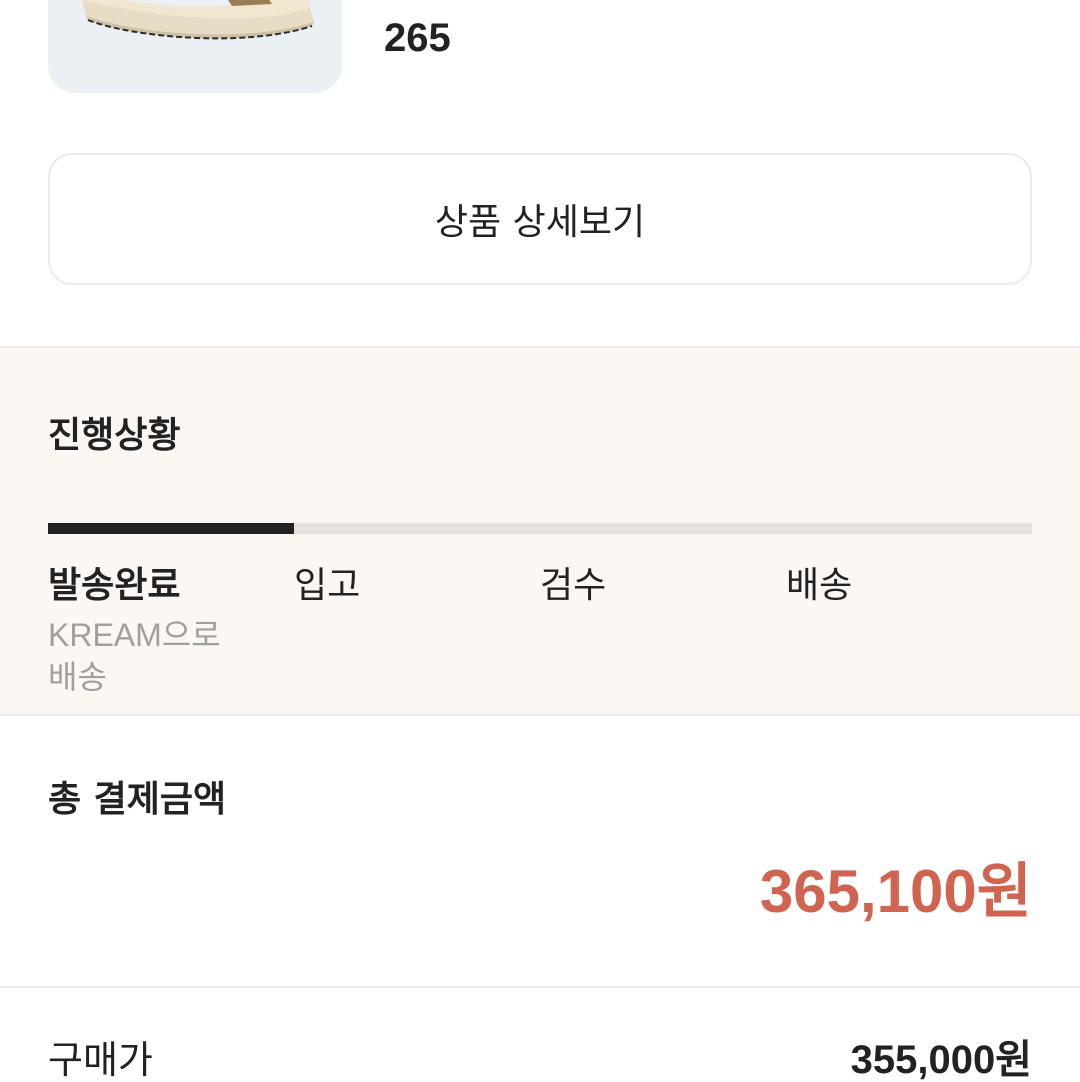 The image size is (1080, 1082). I want to click on progress-step-shipped: 발송완료 KREAM으로 배송, so click(168, 631).